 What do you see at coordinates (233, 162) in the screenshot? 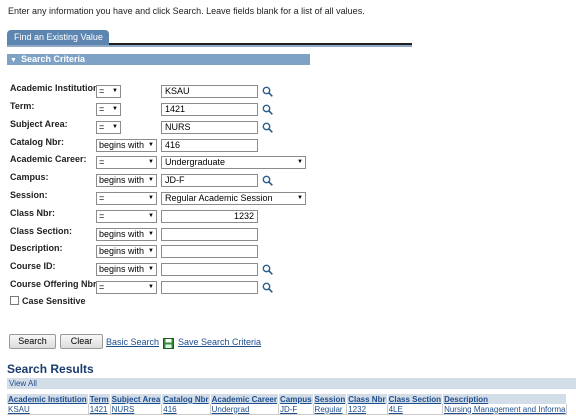
I see `academic-career-select: Undergraduate ▼` at bounding box center [233, 162].